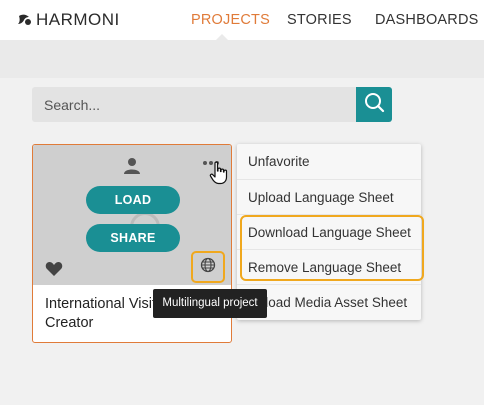 The image size is (484, 405). I want to click on sub-toolbar, so click(242, 59).